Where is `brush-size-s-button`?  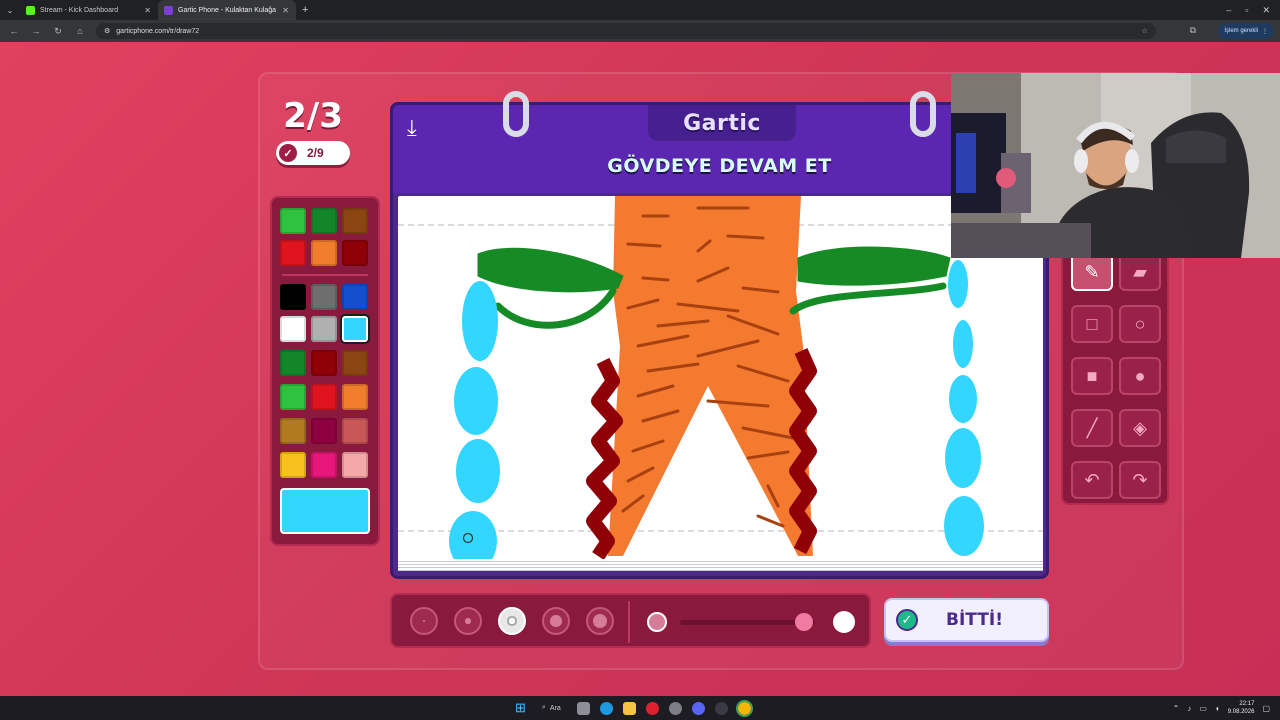 brush-size-s-button is located at coordinates (468, 621).